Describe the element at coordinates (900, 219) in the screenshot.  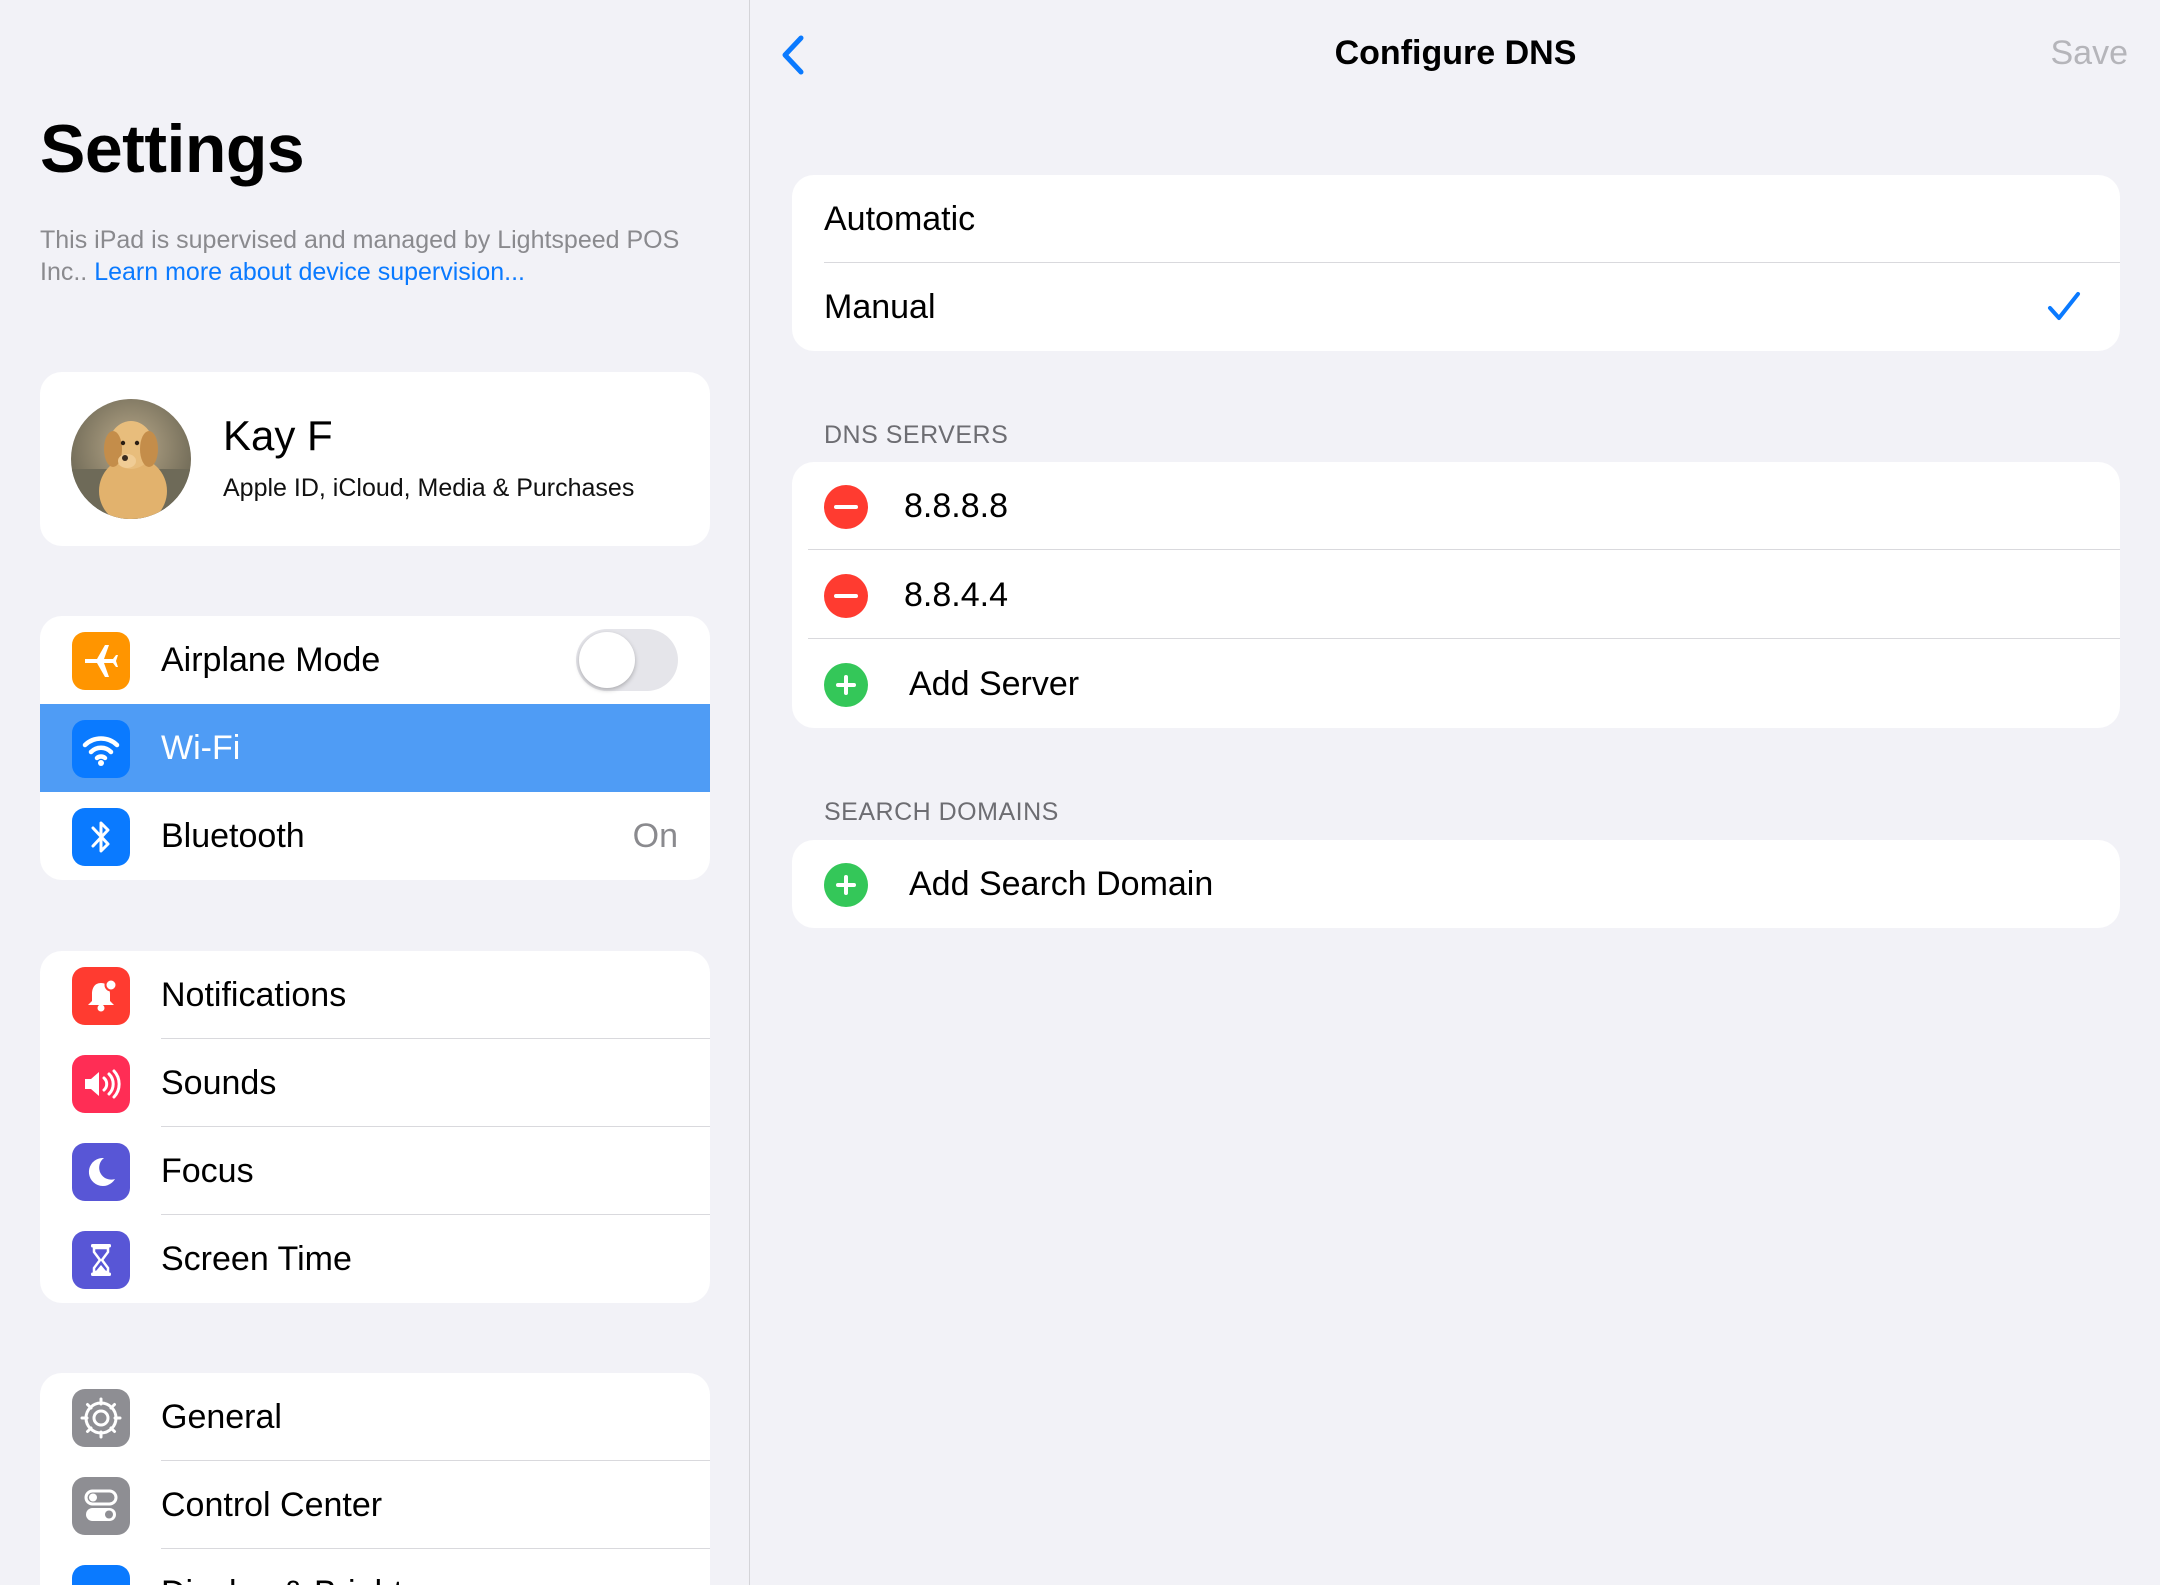
I see `dns-mode-label: Automatic` at that location.